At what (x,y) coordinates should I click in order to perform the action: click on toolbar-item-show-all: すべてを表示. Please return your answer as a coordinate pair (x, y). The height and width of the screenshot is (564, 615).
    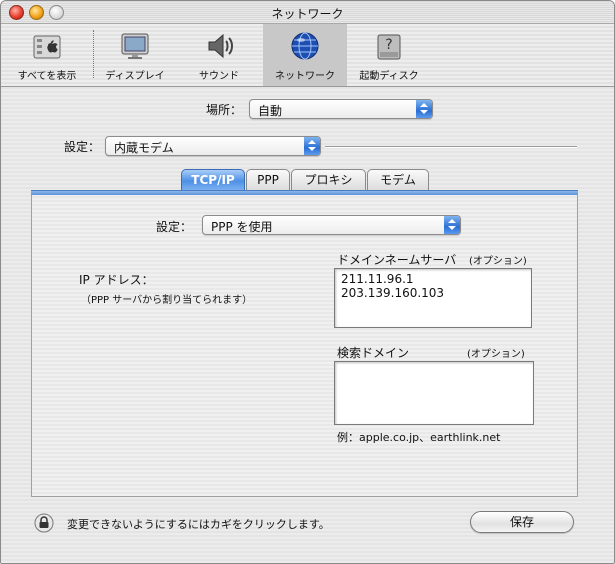
    Looking at the image, I should click on (47, 55).